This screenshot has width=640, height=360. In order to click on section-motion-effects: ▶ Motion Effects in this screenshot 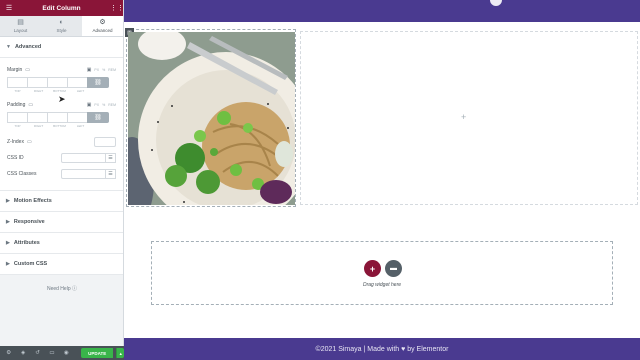, I will do `click(61, 201)`.